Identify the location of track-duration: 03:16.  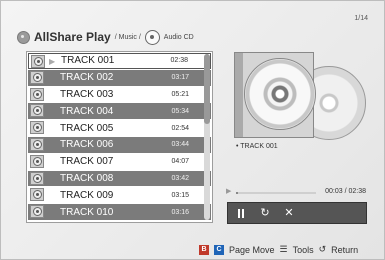
(180, 212).